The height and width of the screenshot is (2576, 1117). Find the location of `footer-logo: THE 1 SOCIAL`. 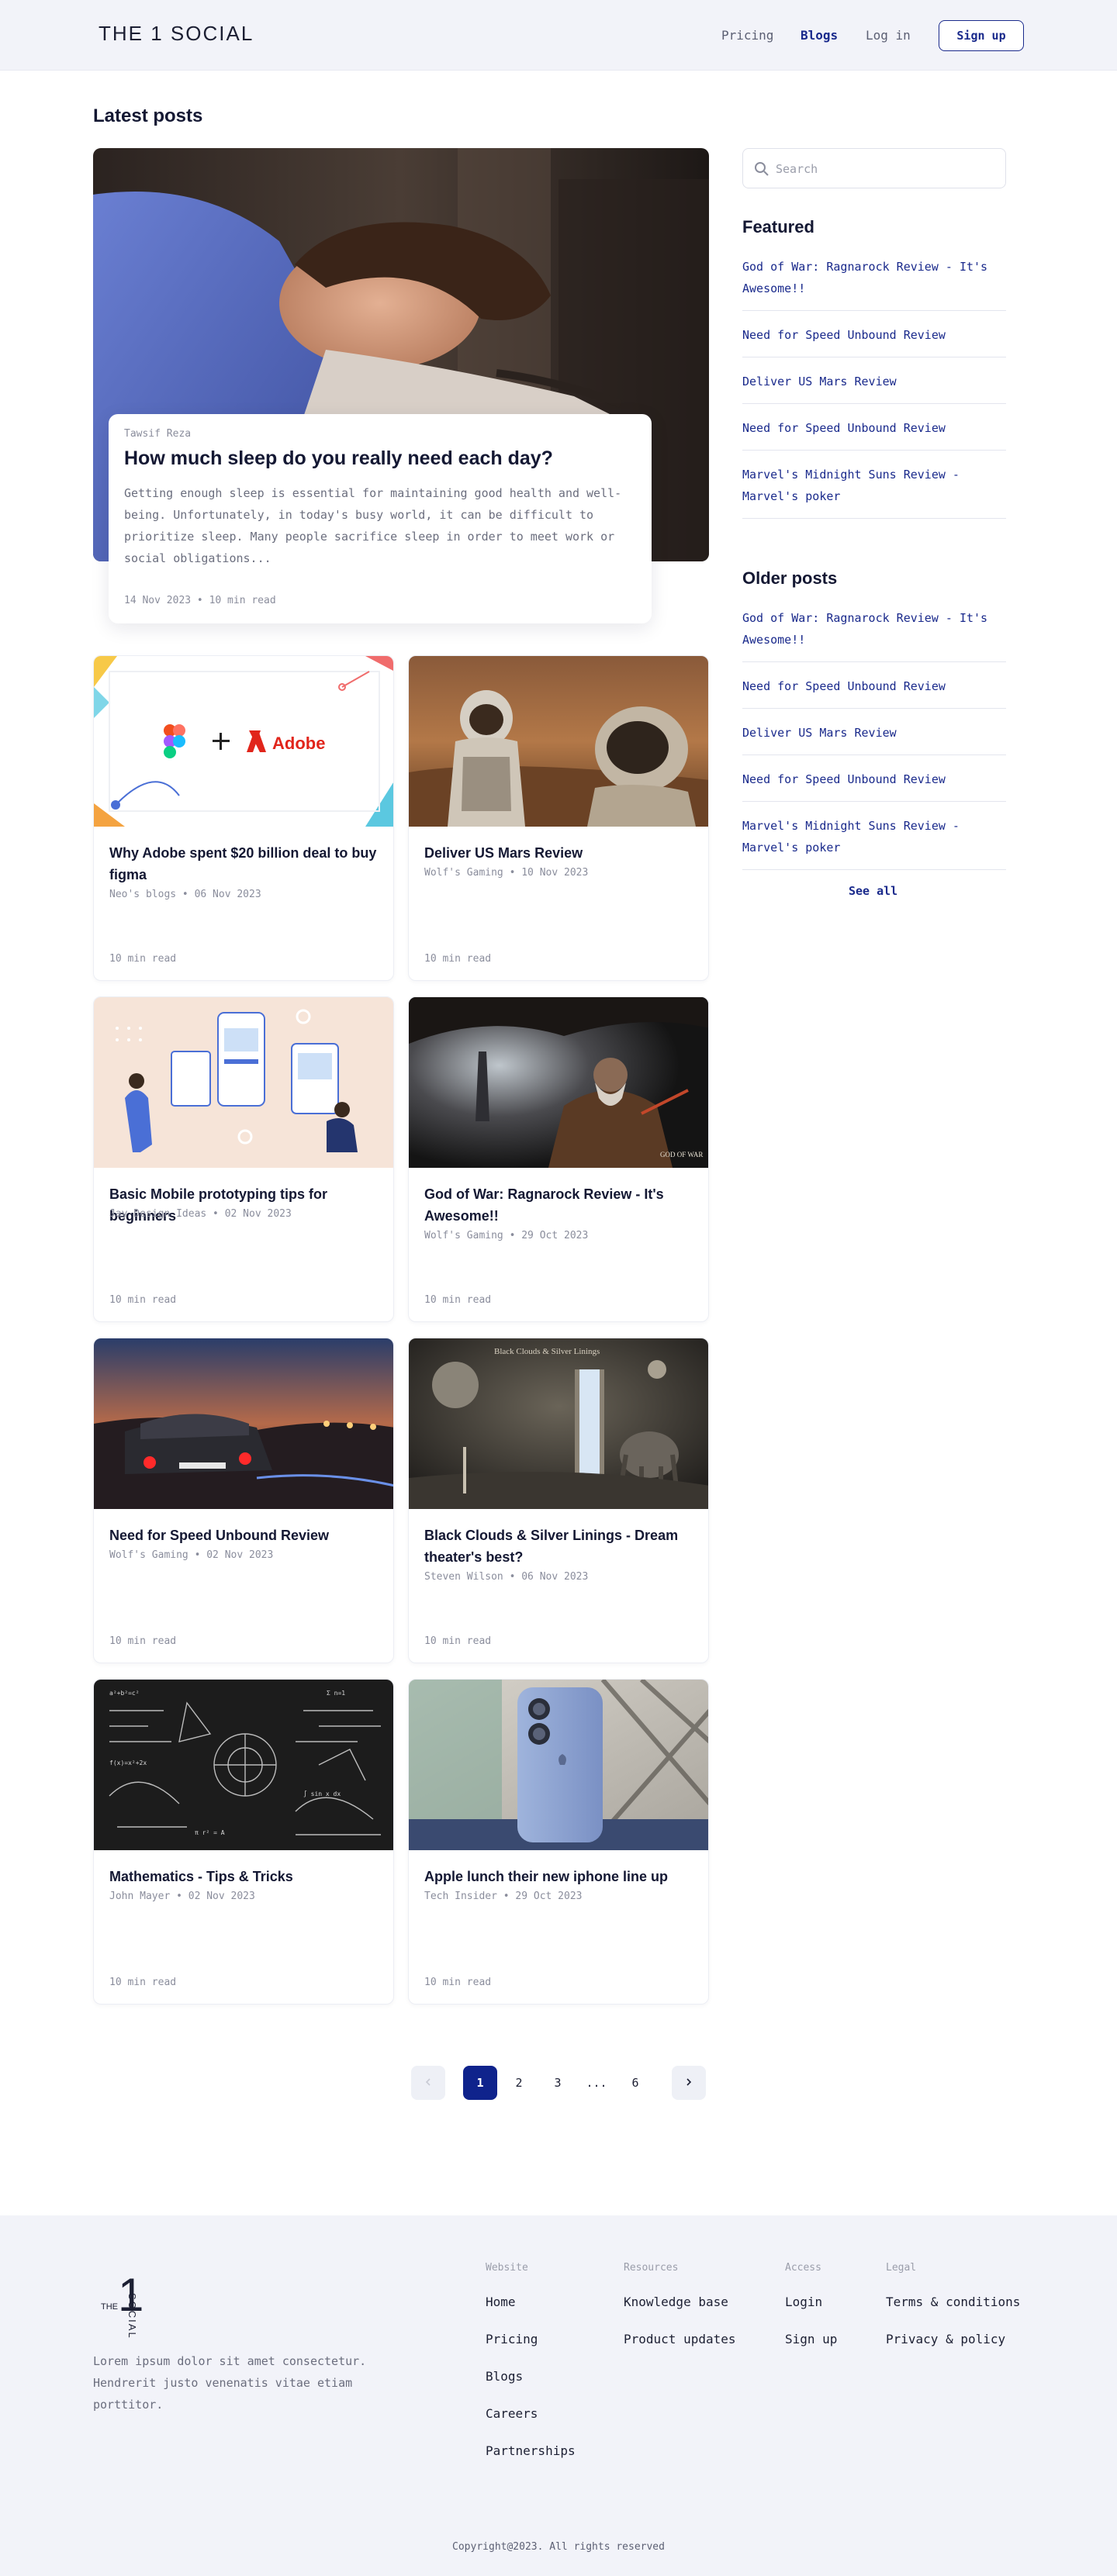

footer-logo: THE 1 SOCIAL is located at coordinates (128, 2304).